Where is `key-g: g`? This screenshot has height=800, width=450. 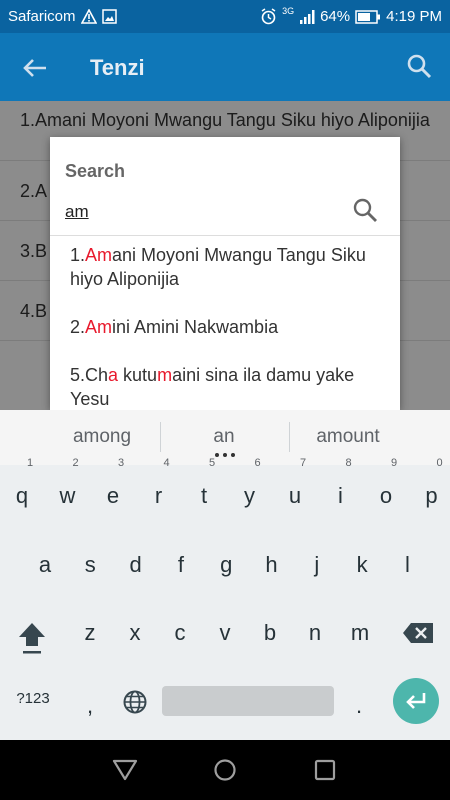
key-g: g is located at coordinates (226, 565).